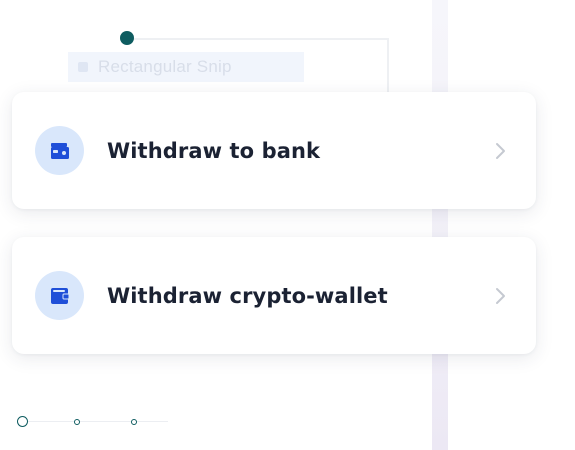 Image resolution: width=575 pixels, height=450 pixels. I want to click on snip-mode-label-box: Rectangular Snip, so click(186, 67).